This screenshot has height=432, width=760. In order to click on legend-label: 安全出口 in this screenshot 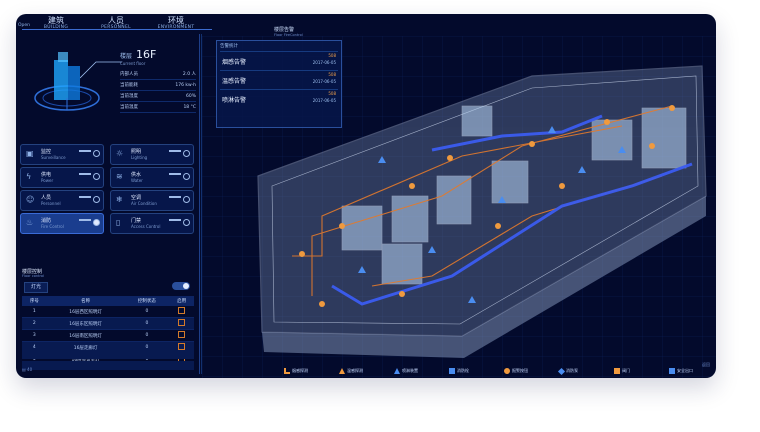, I will do `click(685, 370)`.